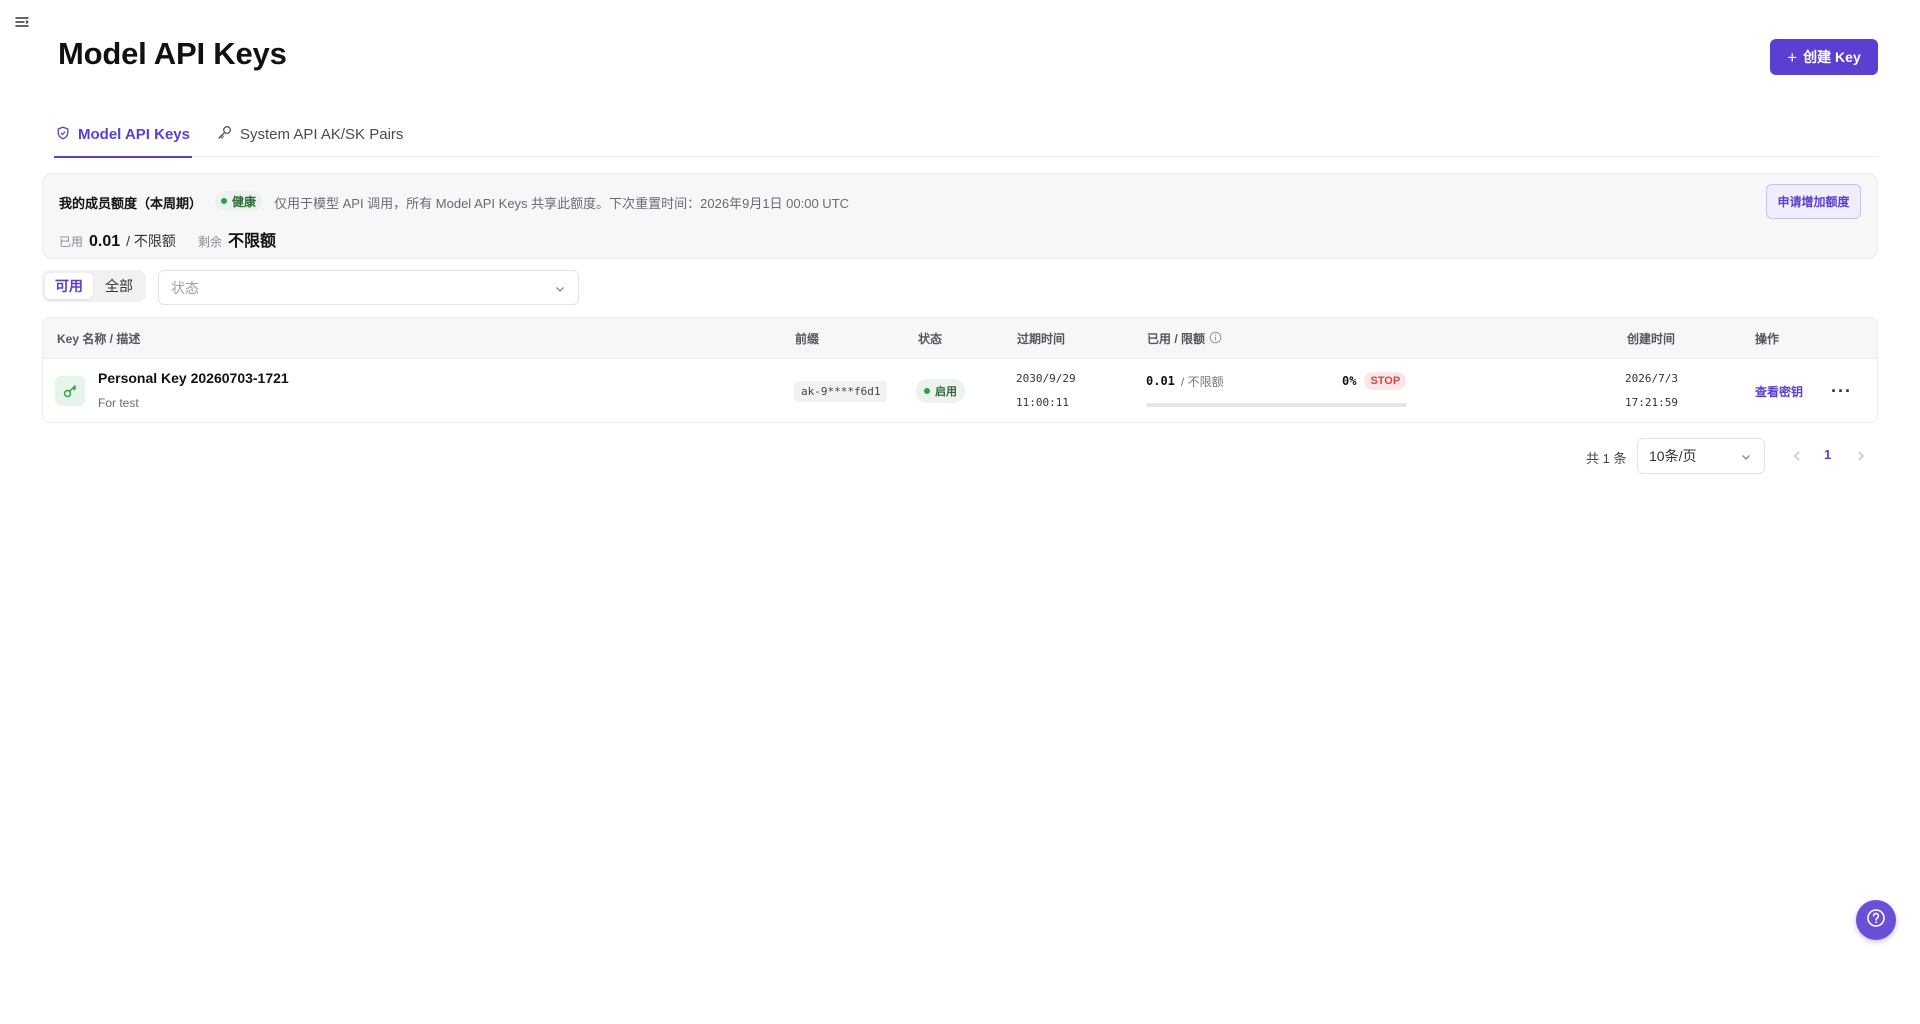 This screenshot has width=1920, height=1024. What do you see at coordinates (105, 241) in the screenshot?
I see `used-value: 0.01` at bounding box center [105, 241].